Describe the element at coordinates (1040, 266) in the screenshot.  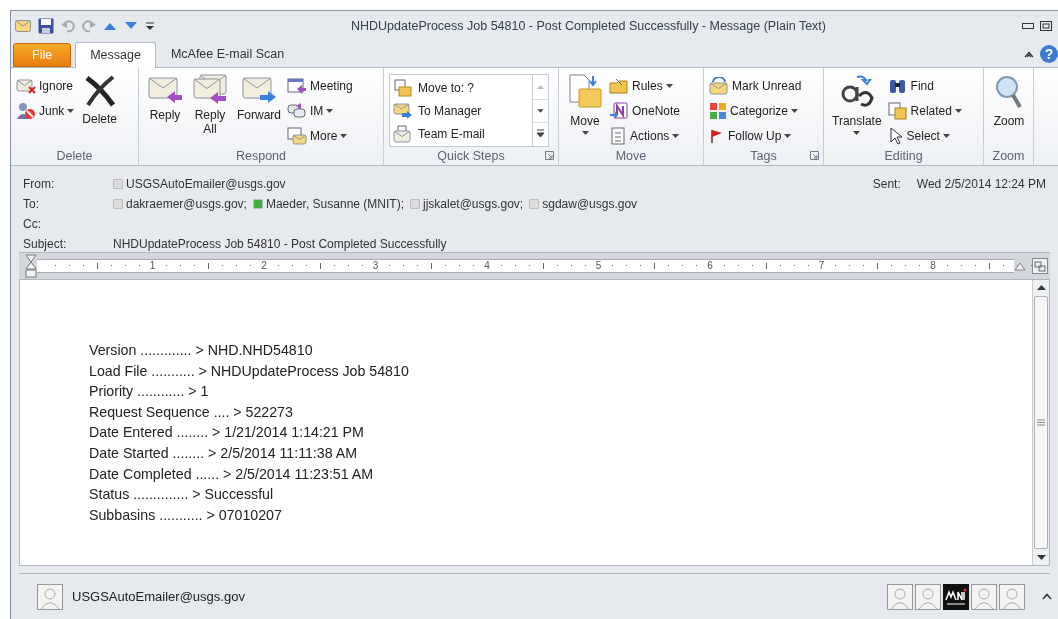
I see `ruler-toggle-icon` at that location.